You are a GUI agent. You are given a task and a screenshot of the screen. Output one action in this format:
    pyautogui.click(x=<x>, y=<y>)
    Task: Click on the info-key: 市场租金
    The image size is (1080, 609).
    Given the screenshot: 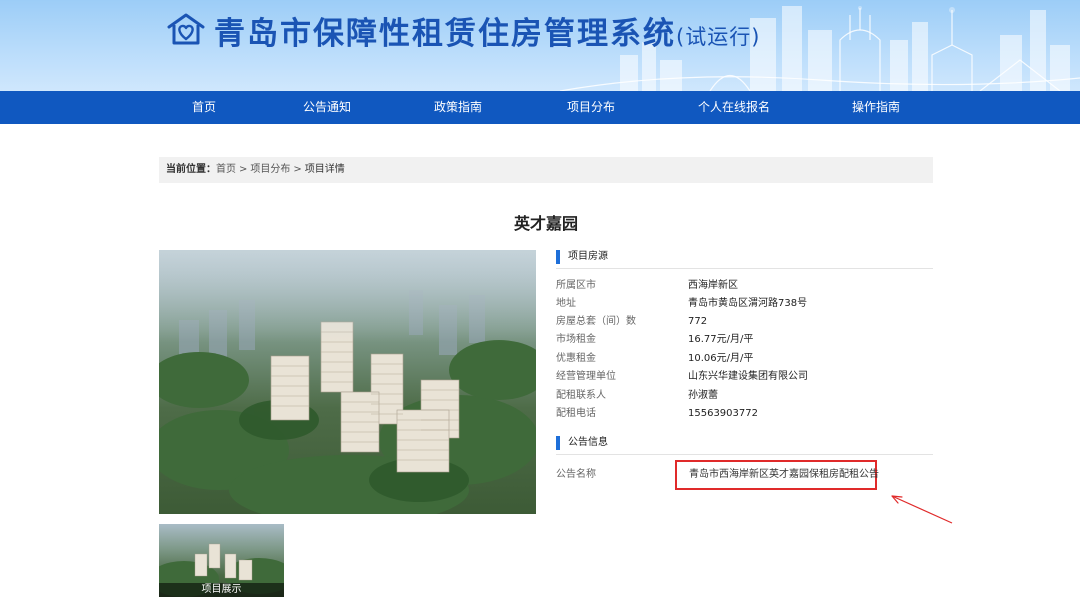 What is the action you would take?
    pyautogui.click(x=576, y=339)
    